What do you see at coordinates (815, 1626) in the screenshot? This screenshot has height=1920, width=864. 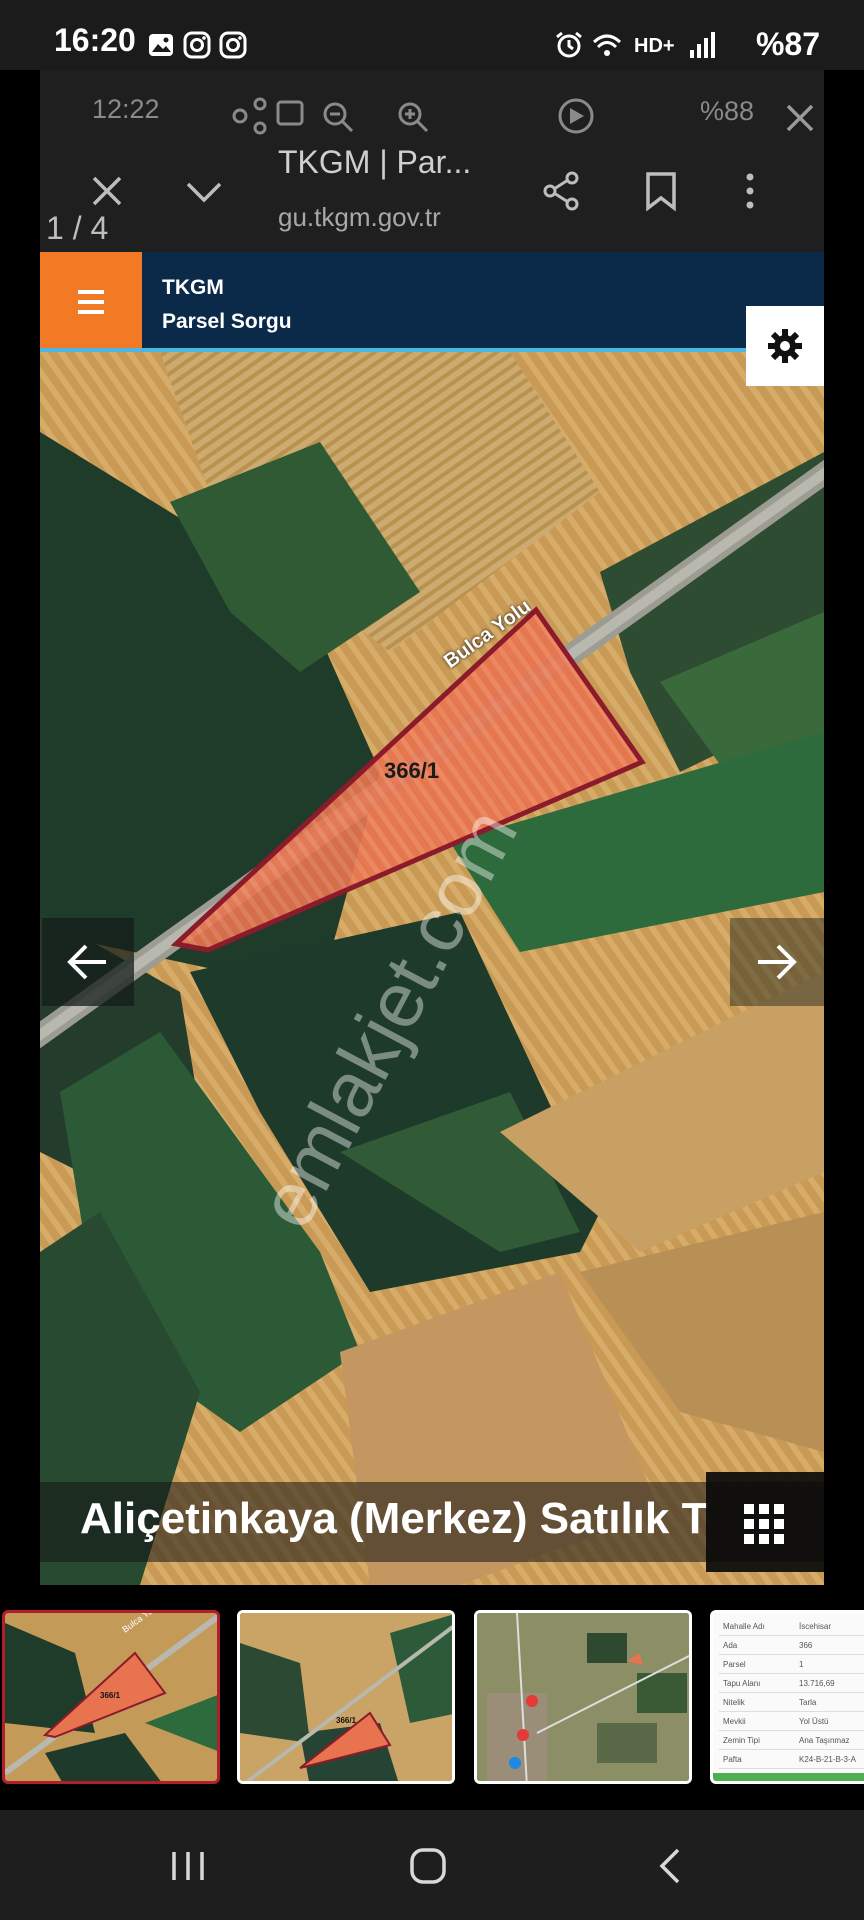 I see `parcel-info-value: İscehisar` at bounding box center [815, 1626].